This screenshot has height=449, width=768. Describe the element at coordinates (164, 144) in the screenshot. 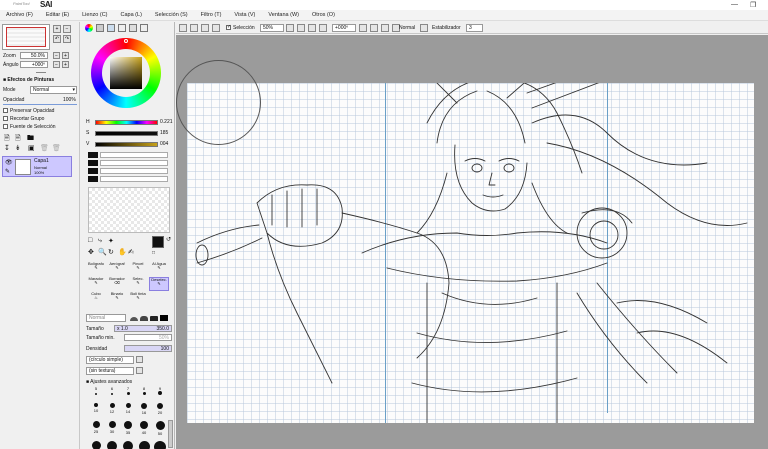

I see `value-value: 004` at that location.